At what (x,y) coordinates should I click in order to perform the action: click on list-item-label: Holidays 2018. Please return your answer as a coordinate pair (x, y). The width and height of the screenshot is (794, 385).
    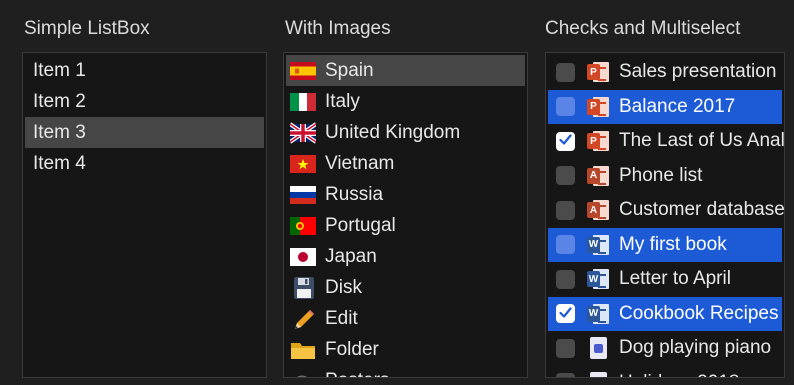
    Looking at the image, I should click on (679, 374).